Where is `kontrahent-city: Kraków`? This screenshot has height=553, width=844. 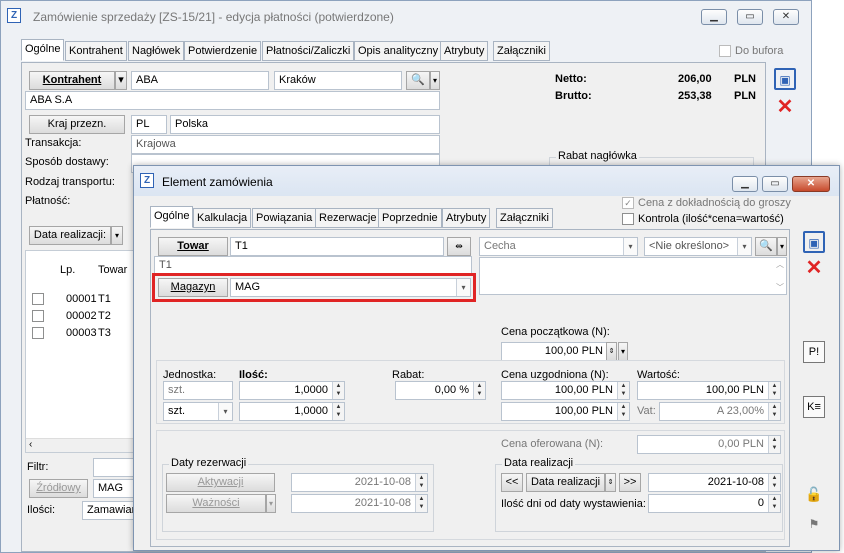 kontrahent-city: Kraków is located at coordinates (338, 80).